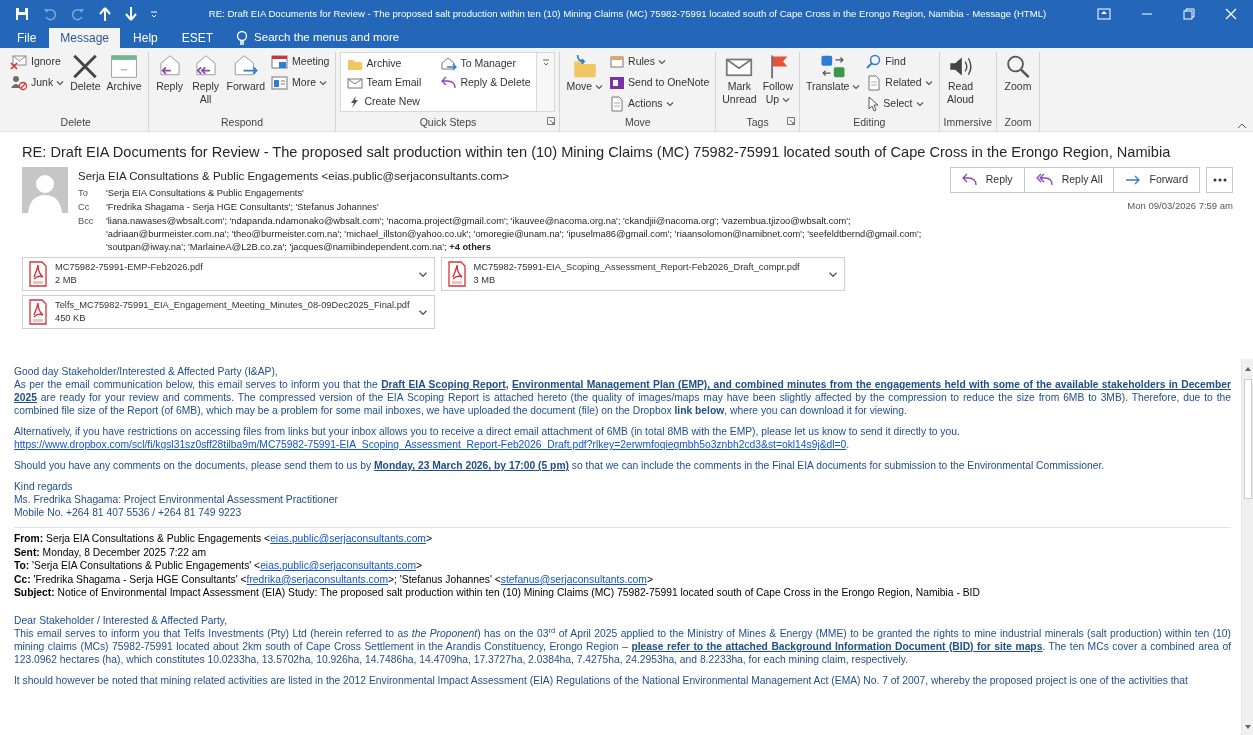  I want to click on body-text: This email serves to inform you that Telfs Investments (Pty) Ltd (herein referred to as the Proponent) has on the 03$^{rd}$ of April 2025 applied to the Ministry of Mines & Energy (MME) to be granted the rights to mine industrial minerals (salt production) within ten (10) mining claims (MCs) 75982-75991 located about 2km south of Cape Cross Settlement in the Arandis Constituency, Erongo Region – please refer to the attached Background Information Document (BID) for site maps. The ten MCs cover a combined area of 123.0962 hectares (ha), which constitutes 10.0233ha, 13.5702ha, 10.926ha, 14.7486ha, 14.4709ha, 17.3727ha, 2.0384ha, 7.4275ha, 24.2953ha, and 8.2233ha, for each mining claim, respectively., so click(622, 646).